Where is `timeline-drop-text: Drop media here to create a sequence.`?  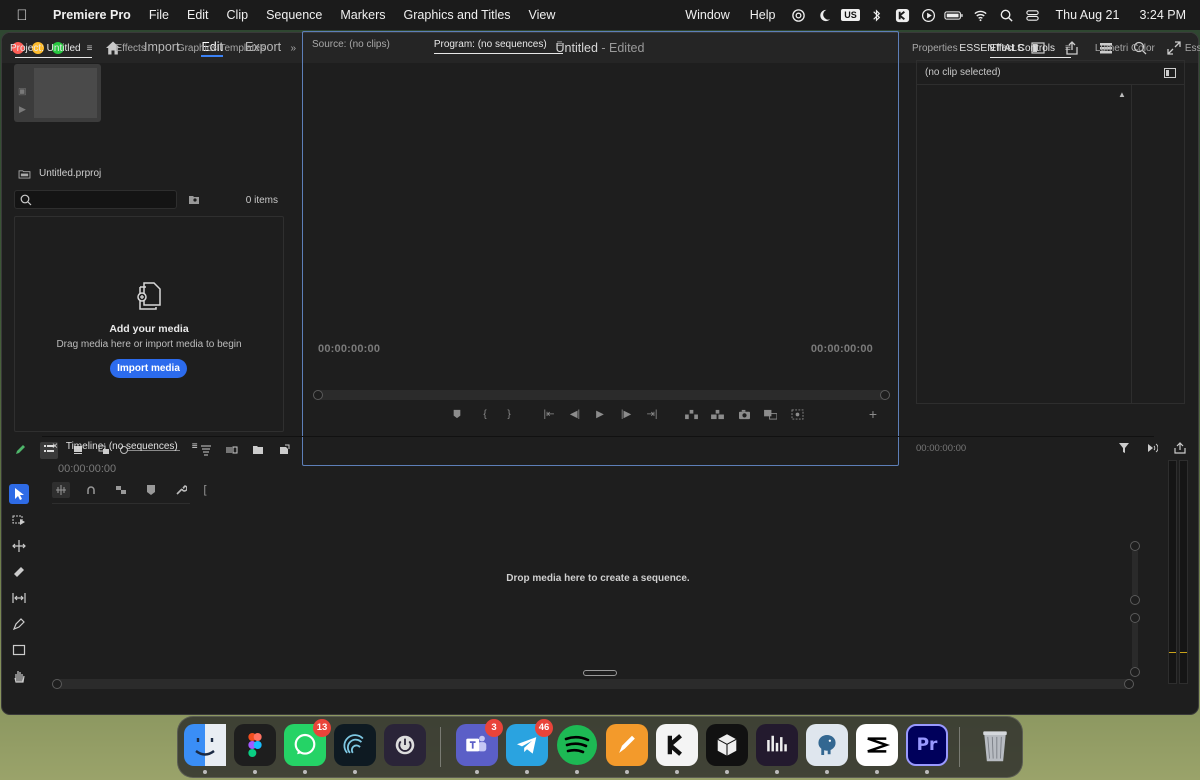
timeline-drop-text: Drop media here to create a sequence. is located at coordinates (598, 578).